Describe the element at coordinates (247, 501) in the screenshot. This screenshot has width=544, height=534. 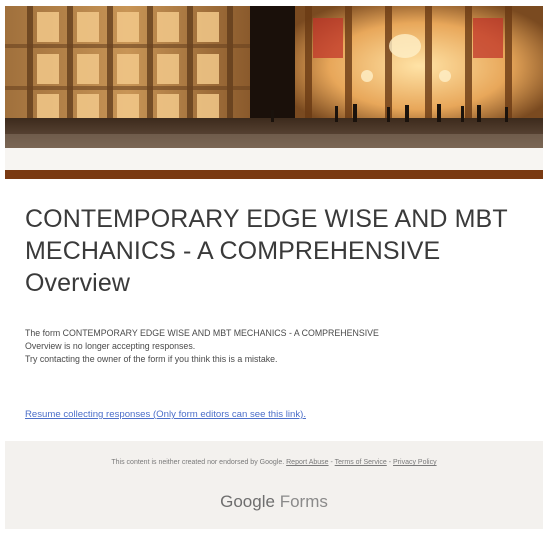
I see `brand-google: Google` at that location.